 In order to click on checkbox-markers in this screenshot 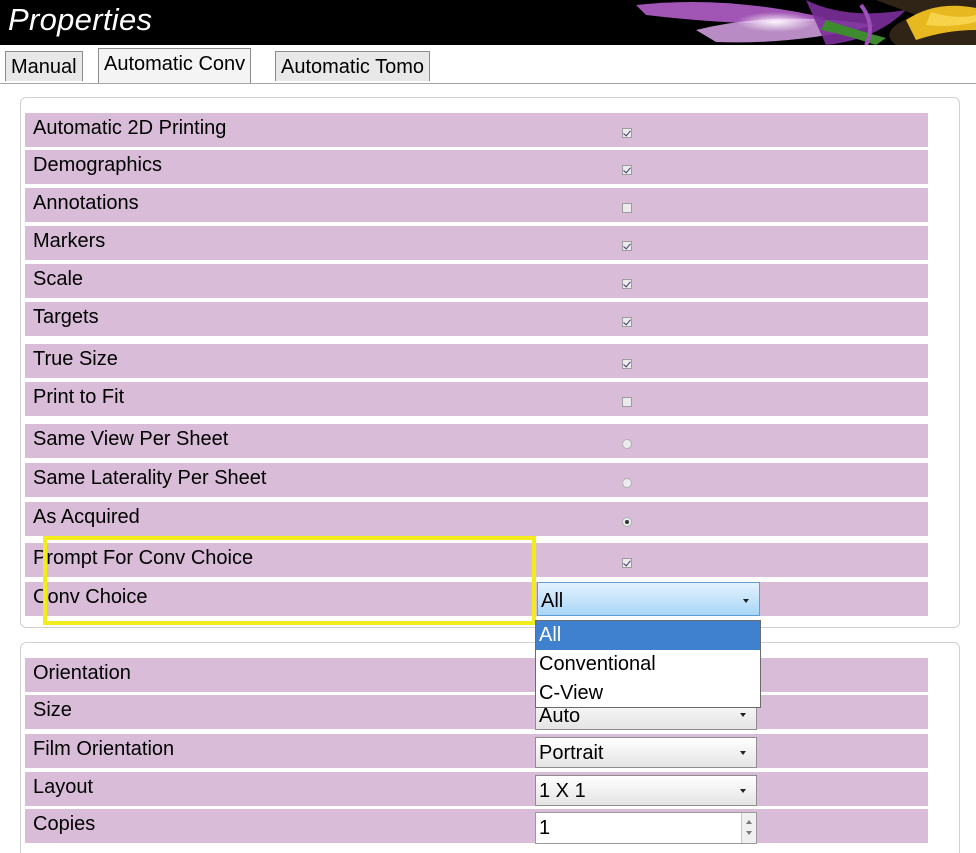, I will do `click(627, 246)`.